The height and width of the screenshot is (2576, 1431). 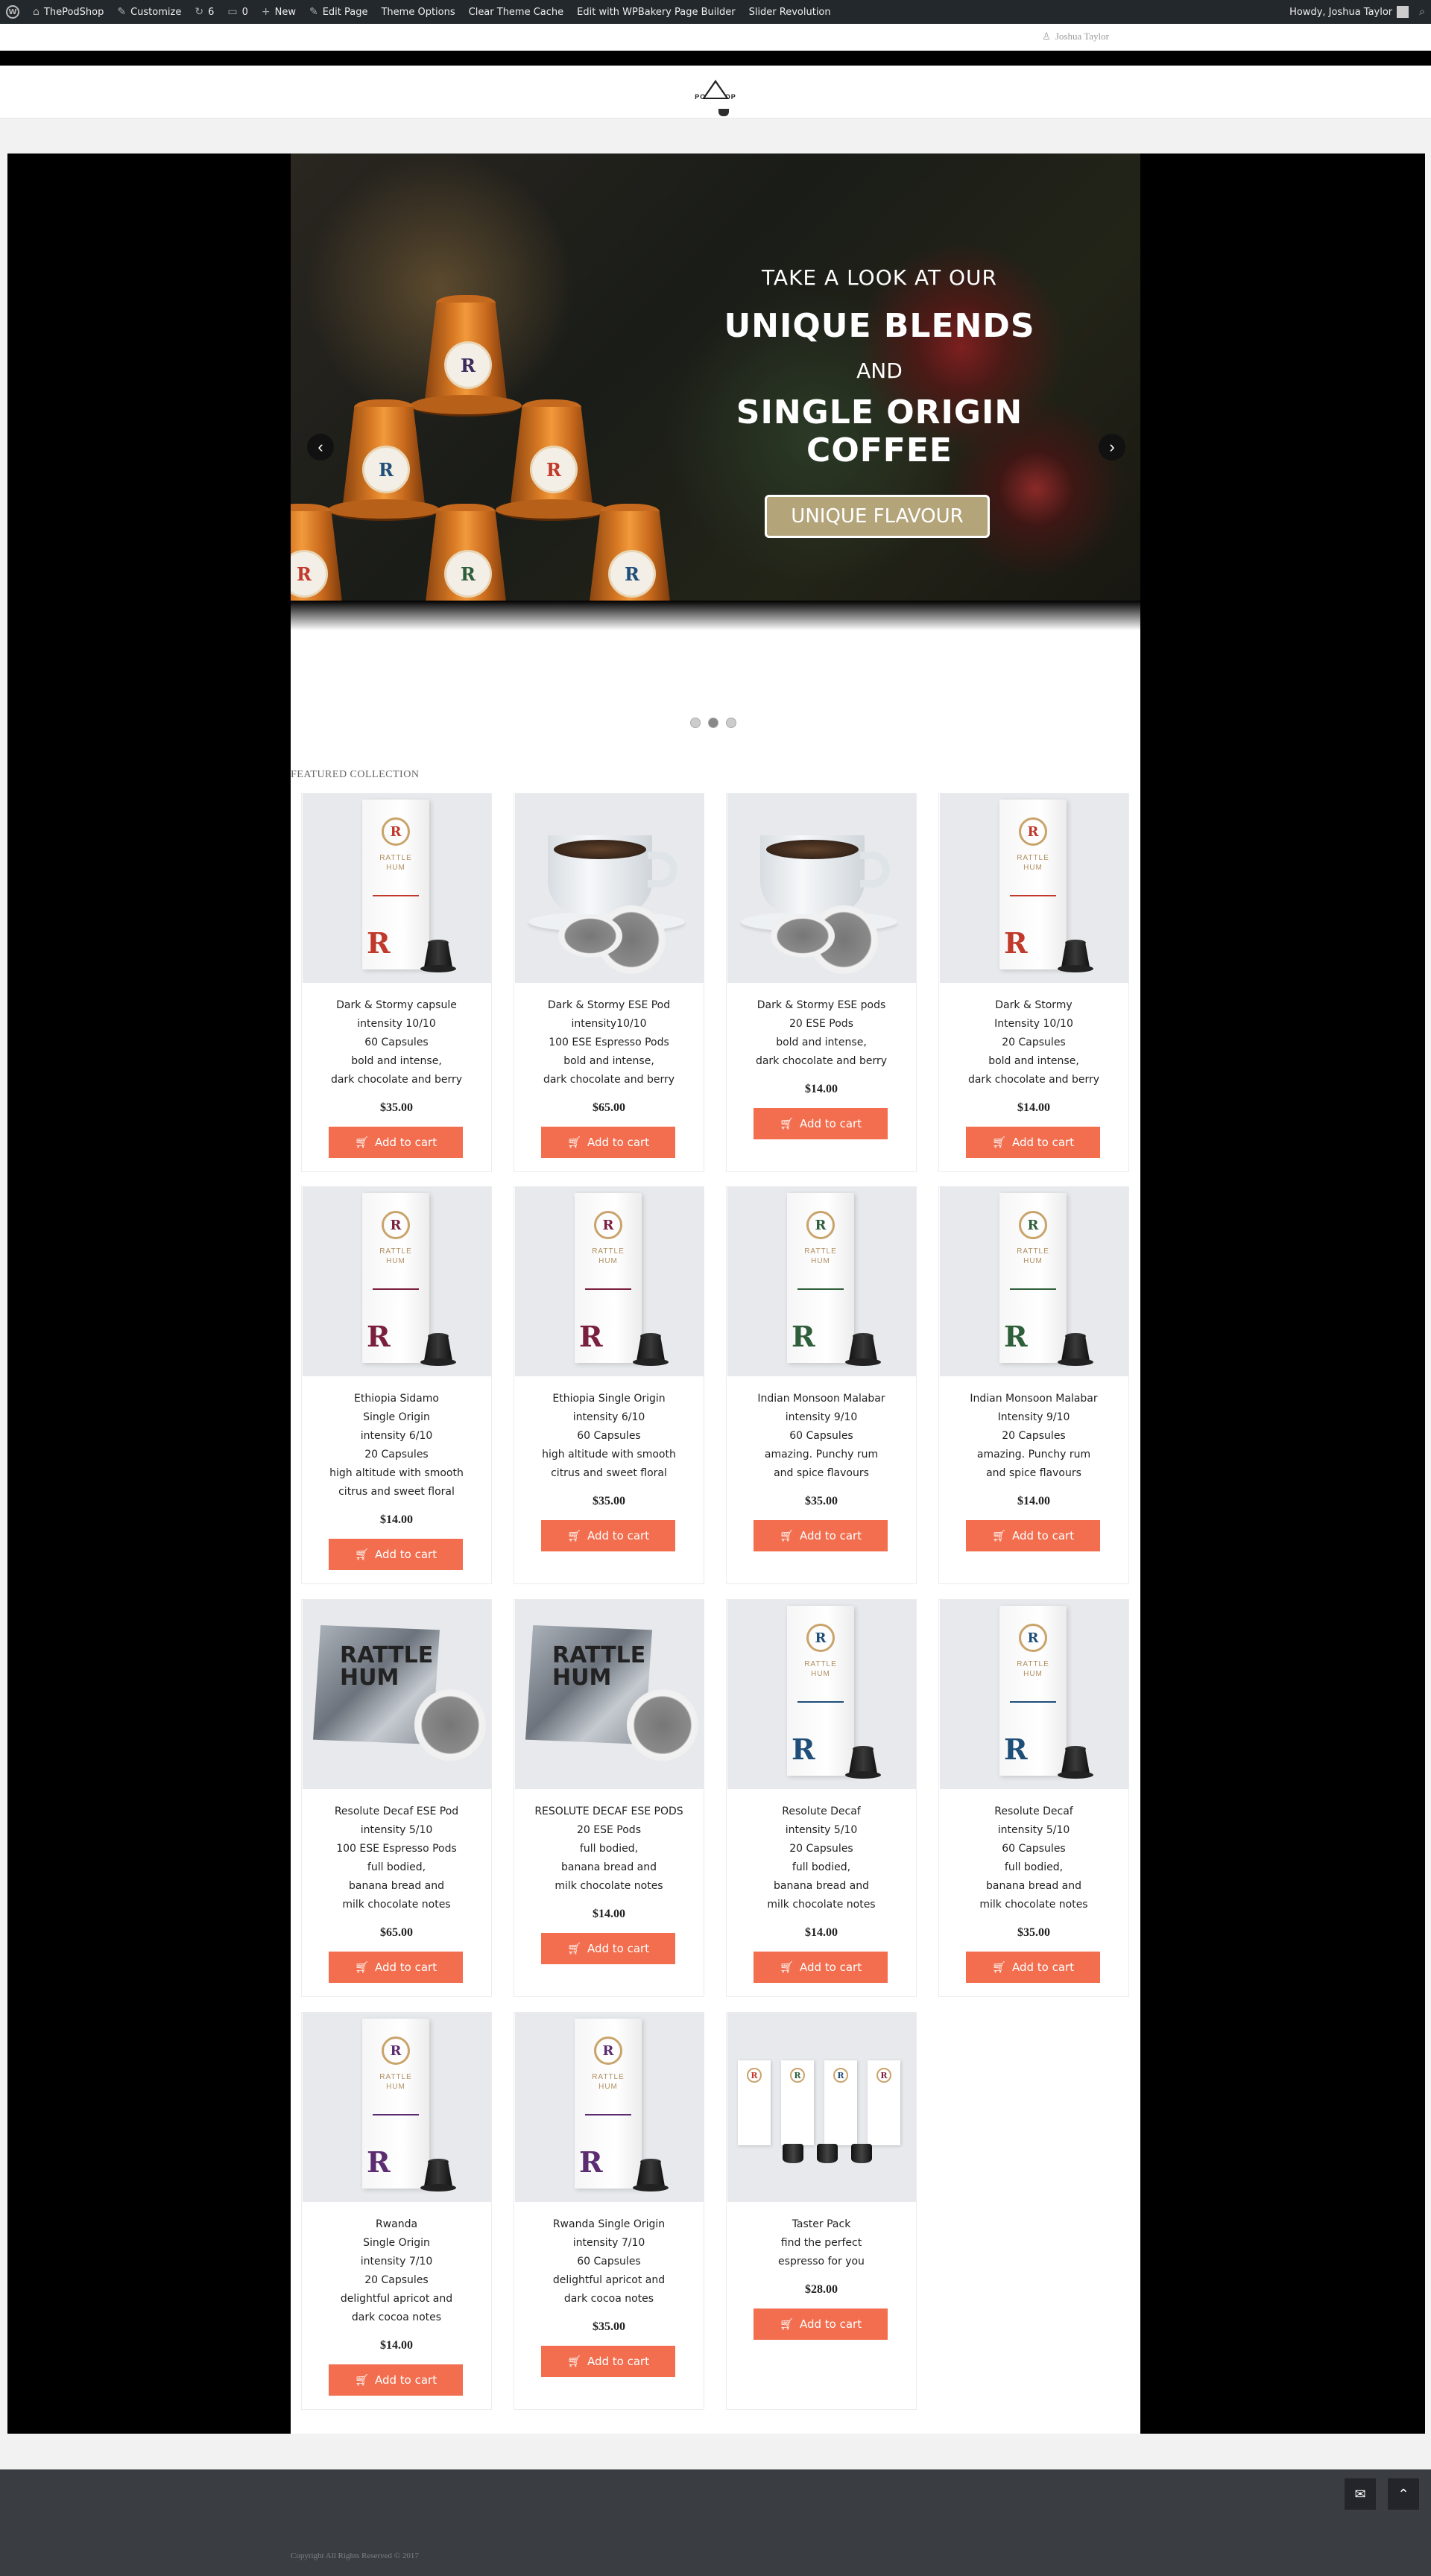 I want to click on box-brand-text: RATTLE HUM, so click(x=1033, y=1669).